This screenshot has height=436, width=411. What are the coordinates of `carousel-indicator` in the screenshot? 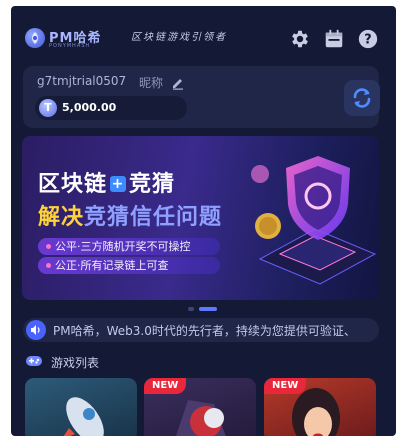 It's located at (203, 309).